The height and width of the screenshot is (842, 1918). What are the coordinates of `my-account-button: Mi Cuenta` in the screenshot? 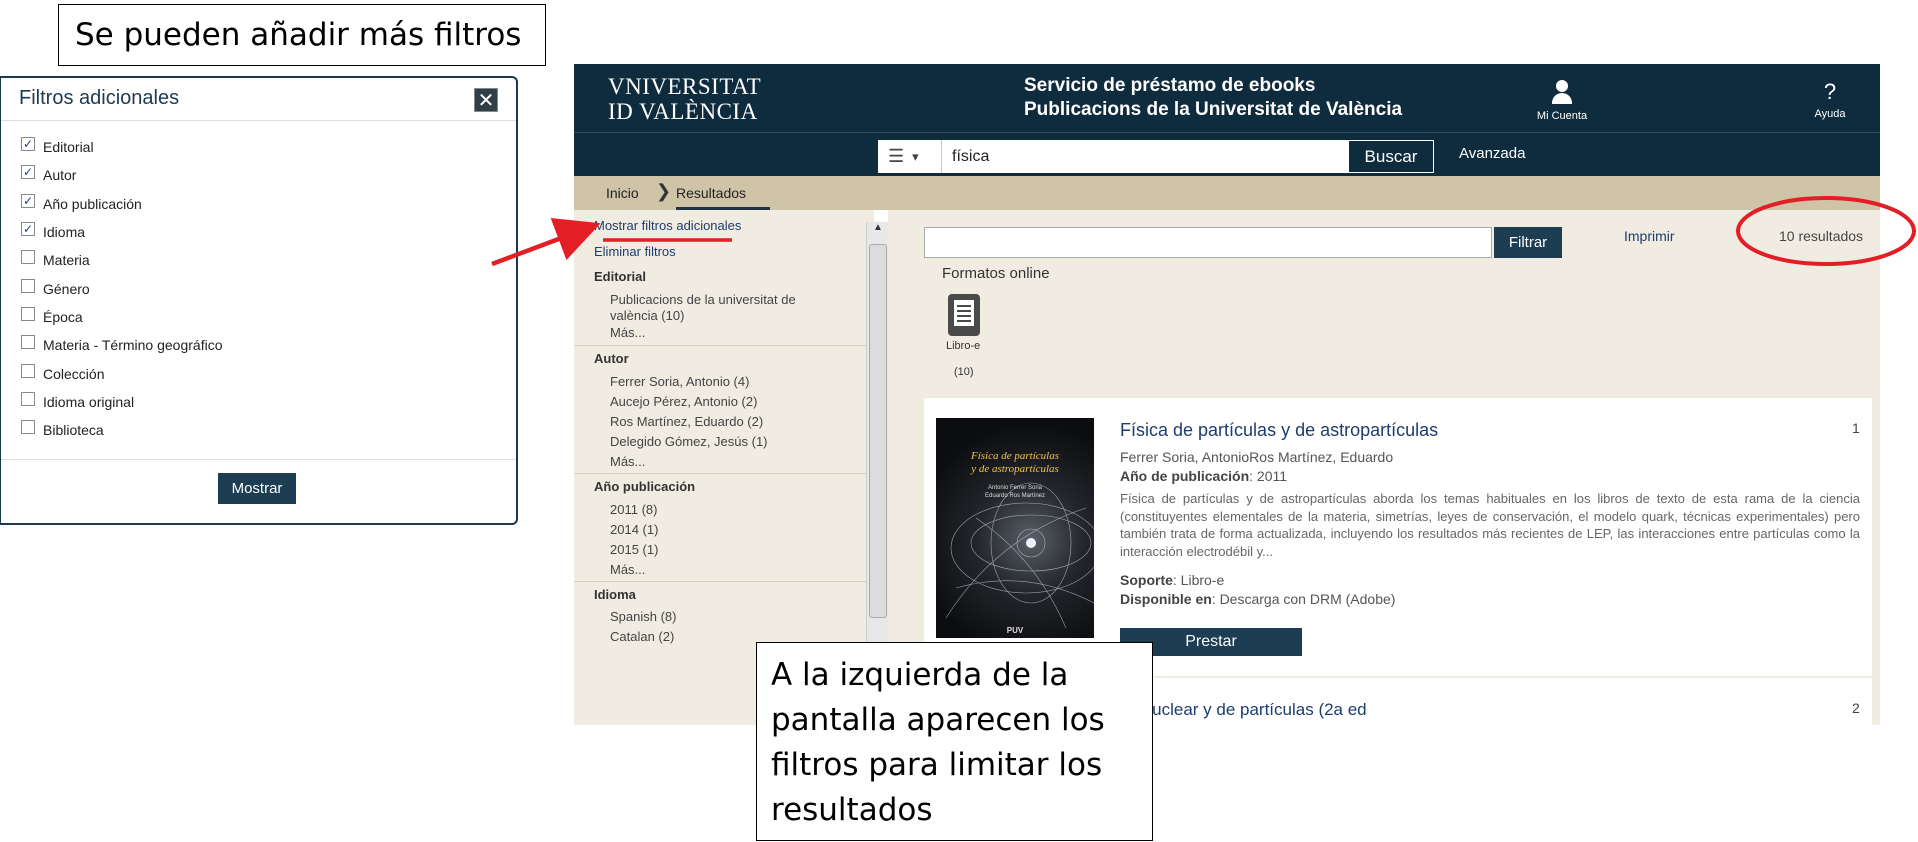 It's located at (1562, 101).